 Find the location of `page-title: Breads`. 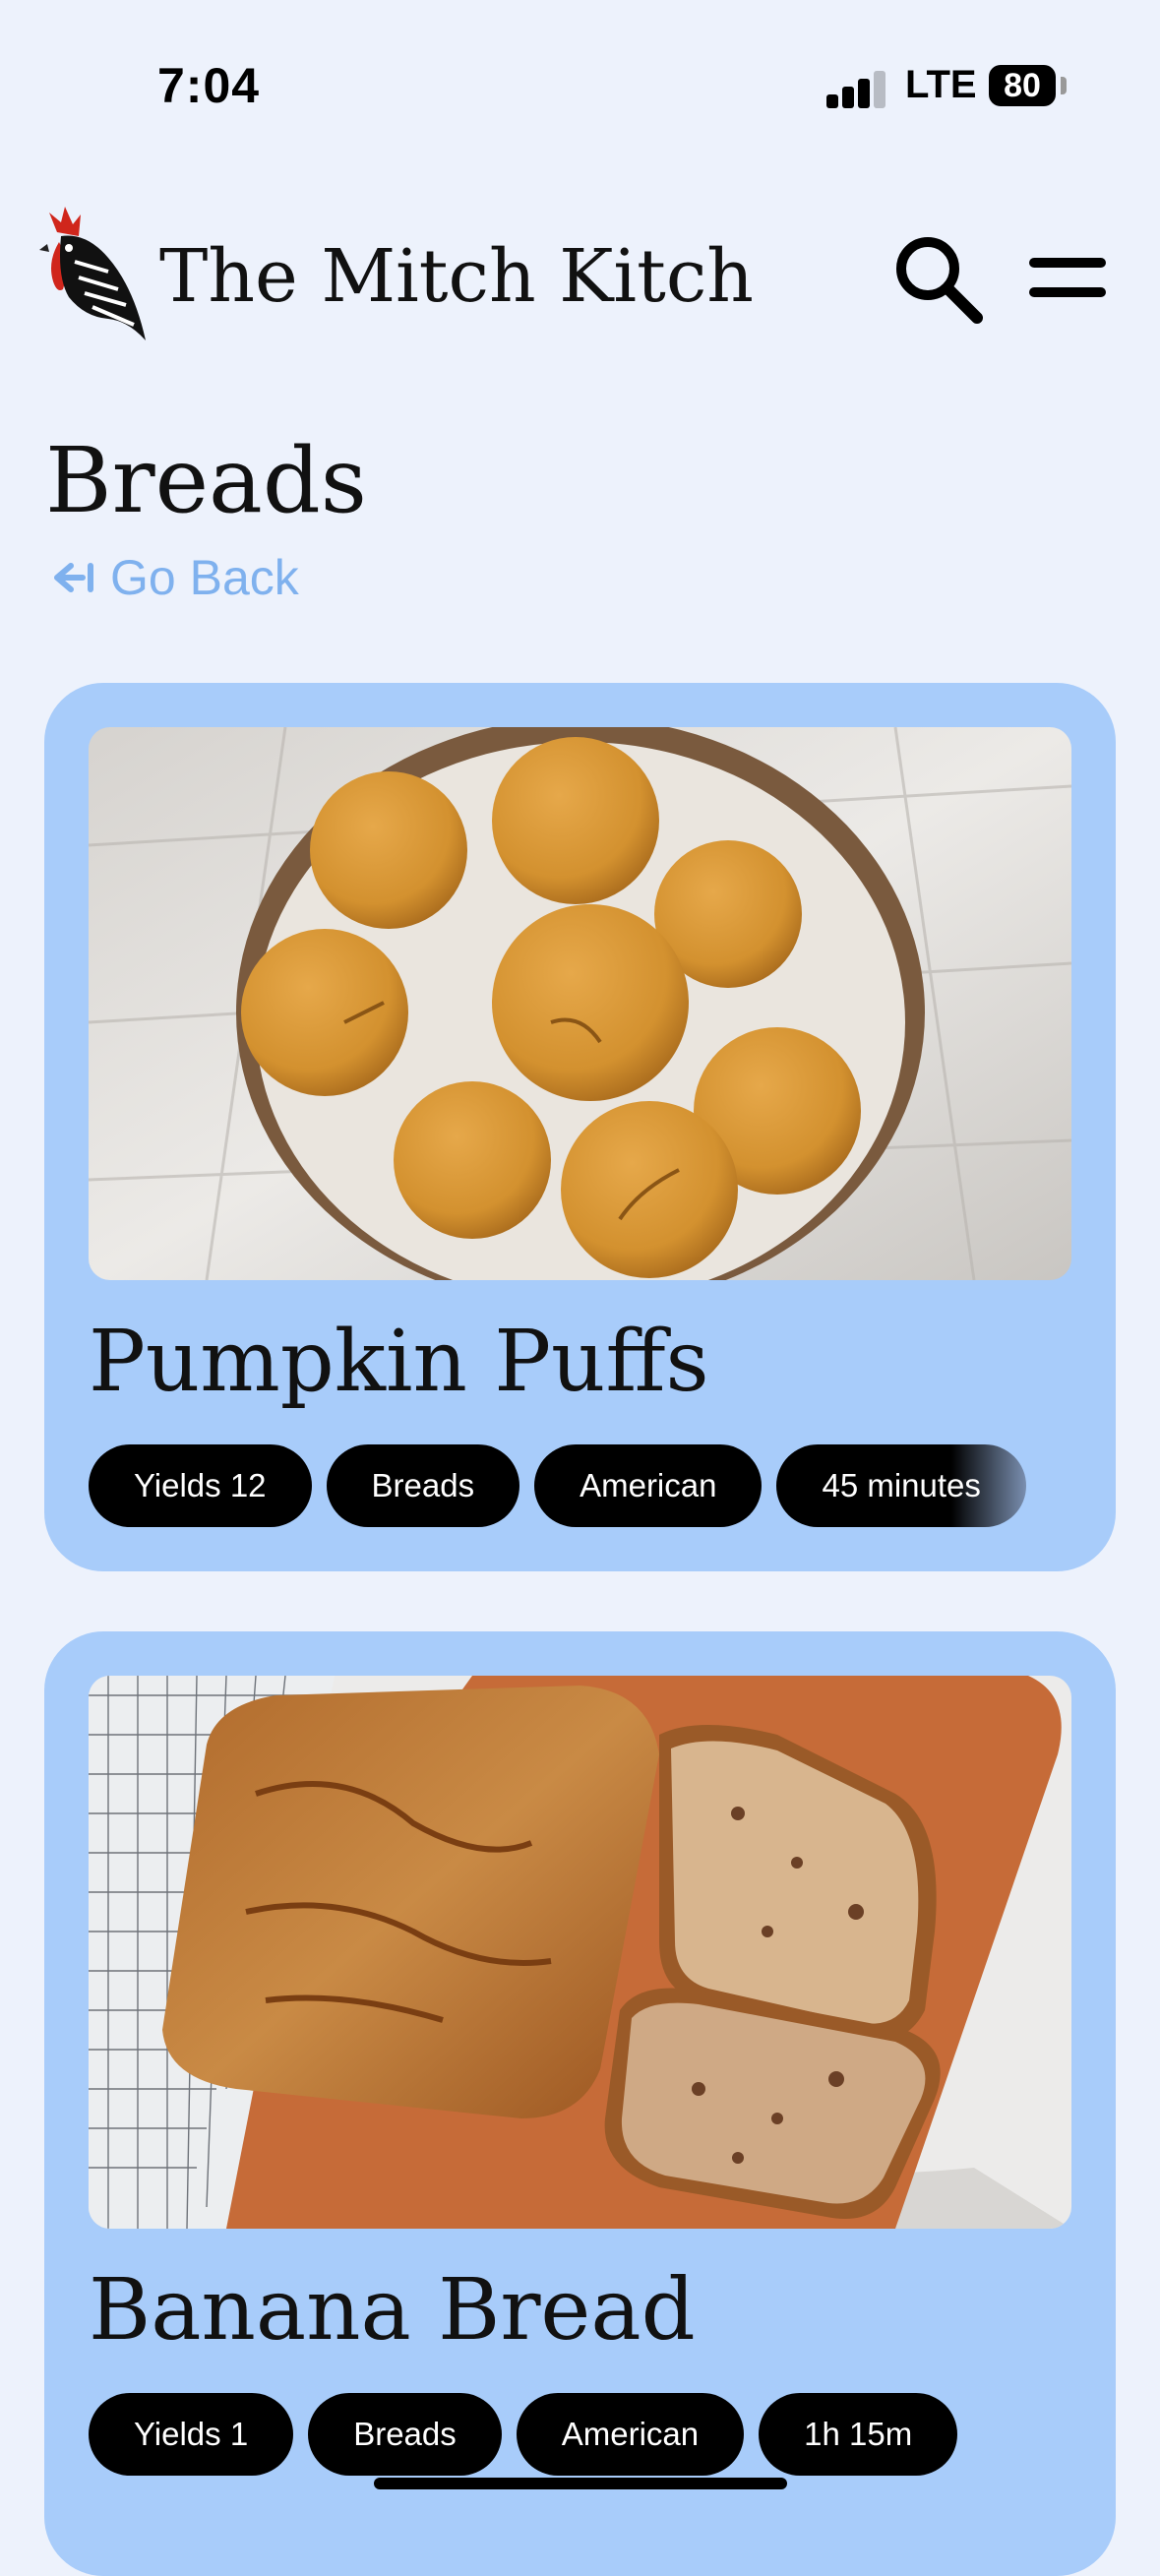

page-title: Breads is located at coordinates (206, 480).